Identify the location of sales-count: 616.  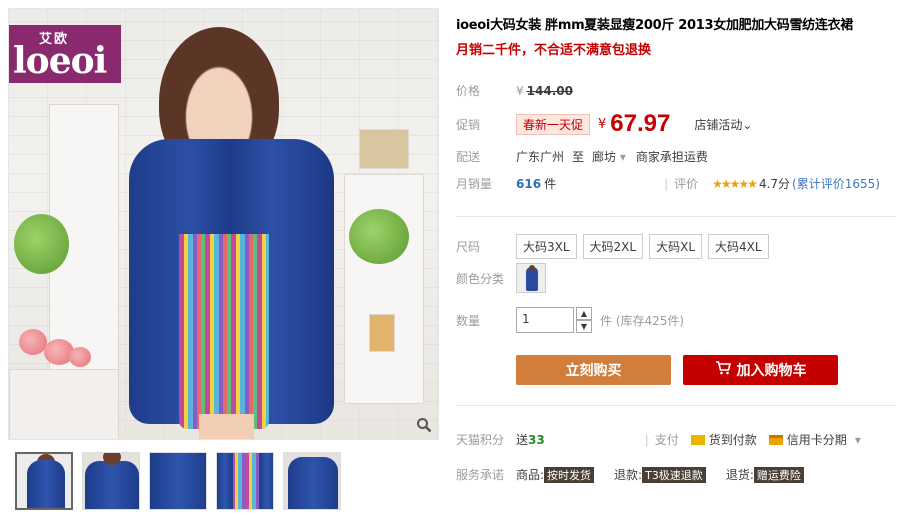
(529, 183).